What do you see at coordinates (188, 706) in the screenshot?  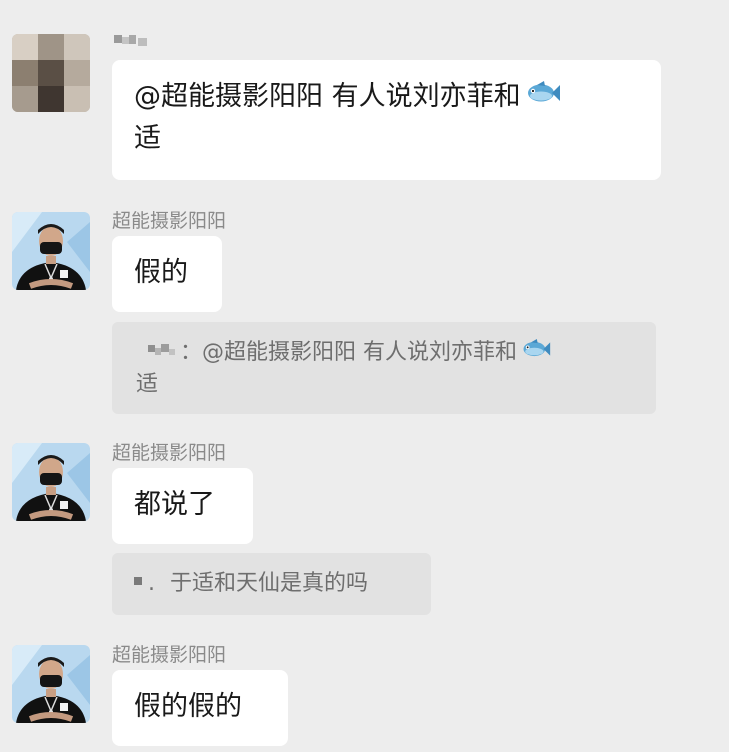 I see `message-text: 假的假的` at bounding box center [188, 706].